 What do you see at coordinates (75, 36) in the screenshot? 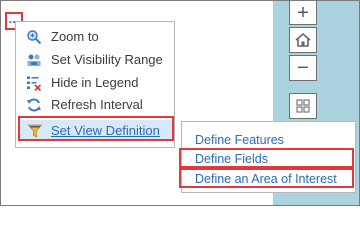
I see `menu-item-label: Zoom to` at bounding box center [75, 36].